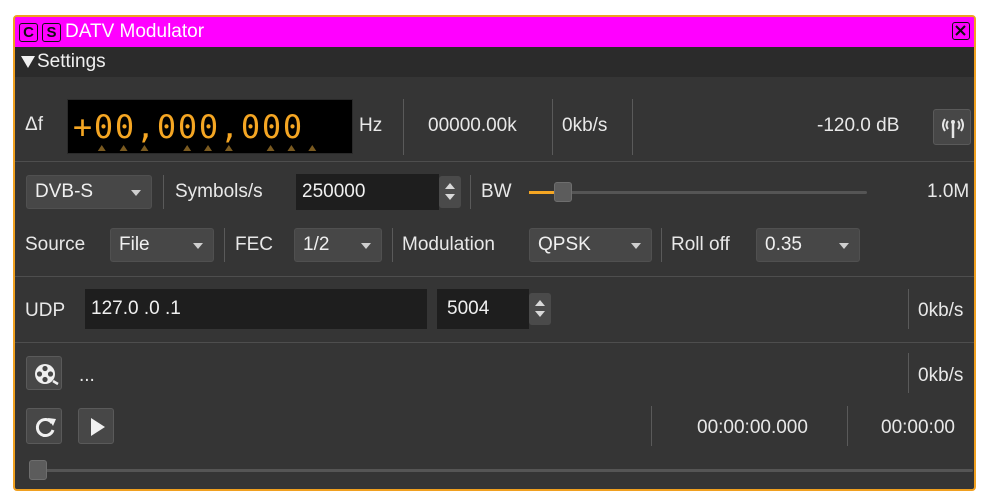  I want to click on open-file-button, so click(44, 373).